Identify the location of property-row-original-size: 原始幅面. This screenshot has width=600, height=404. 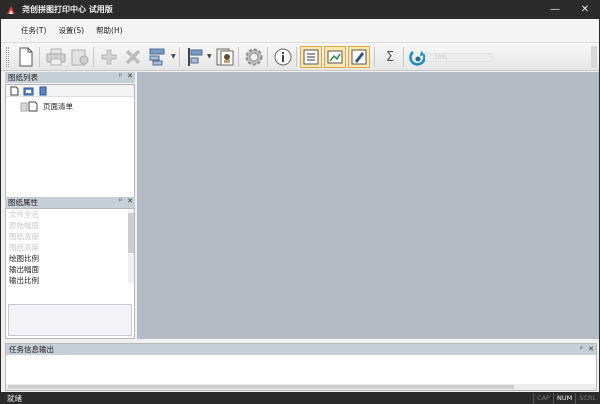
(71, 225).